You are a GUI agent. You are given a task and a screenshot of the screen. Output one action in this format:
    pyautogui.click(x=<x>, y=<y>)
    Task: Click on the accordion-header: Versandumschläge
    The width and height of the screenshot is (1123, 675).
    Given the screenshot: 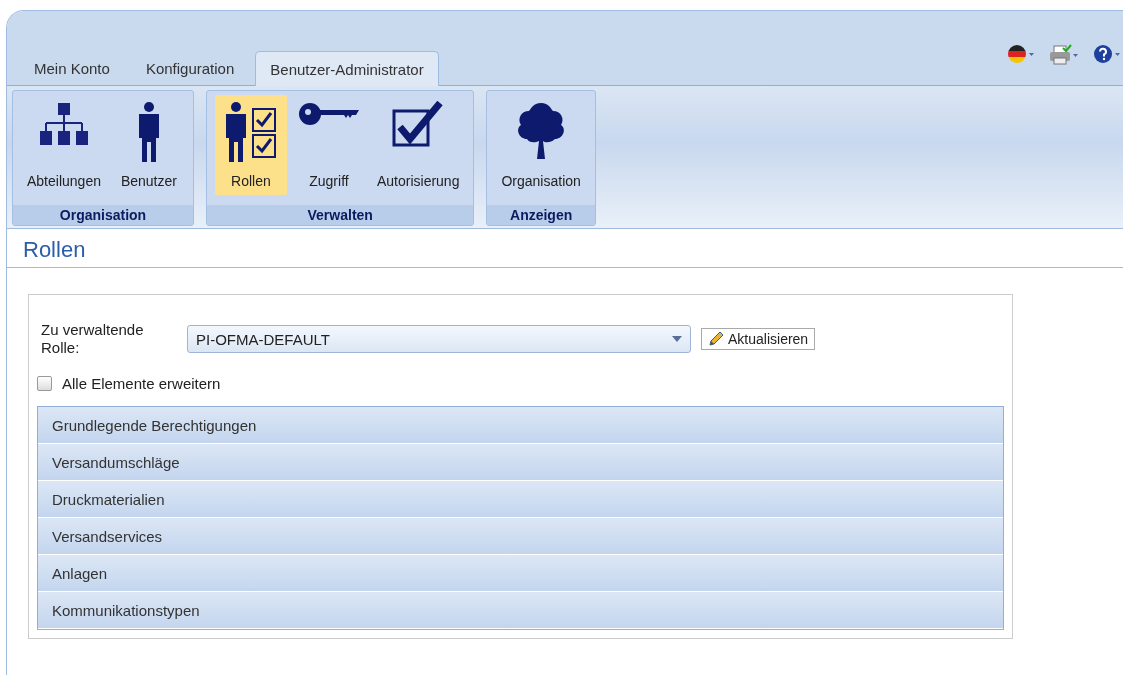 What is the action you would take?
    pyautogui.click(x=520, y=462)
    